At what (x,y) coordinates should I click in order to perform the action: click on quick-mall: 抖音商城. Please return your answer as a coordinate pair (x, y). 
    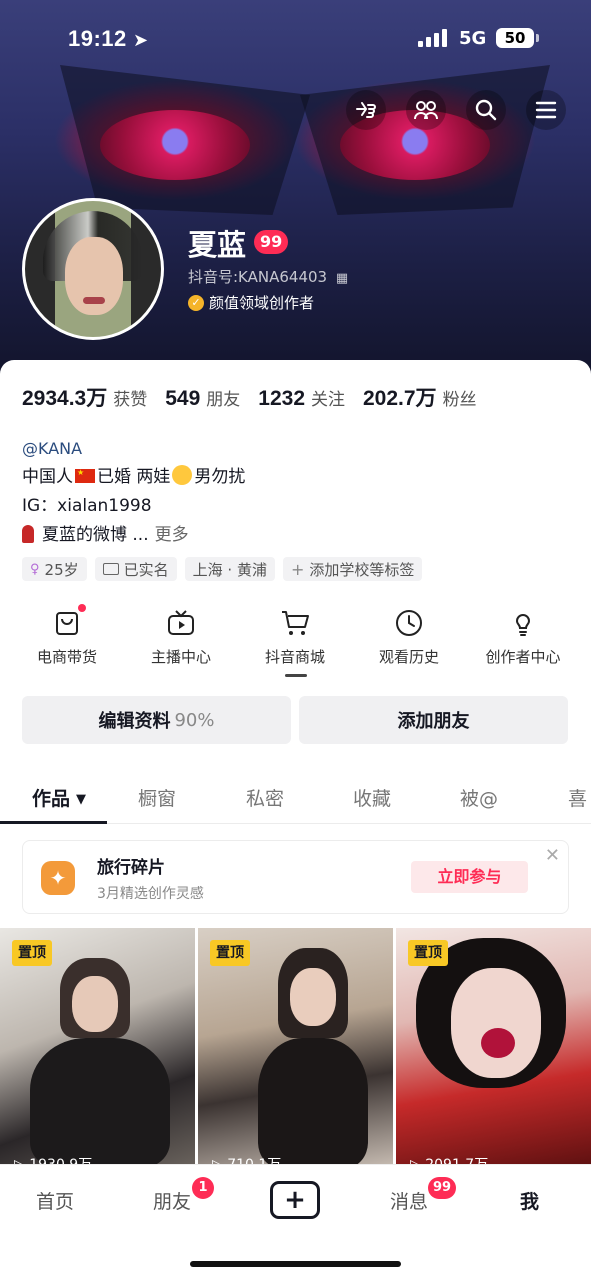
    Looking at the image, I should click on (295, 637).